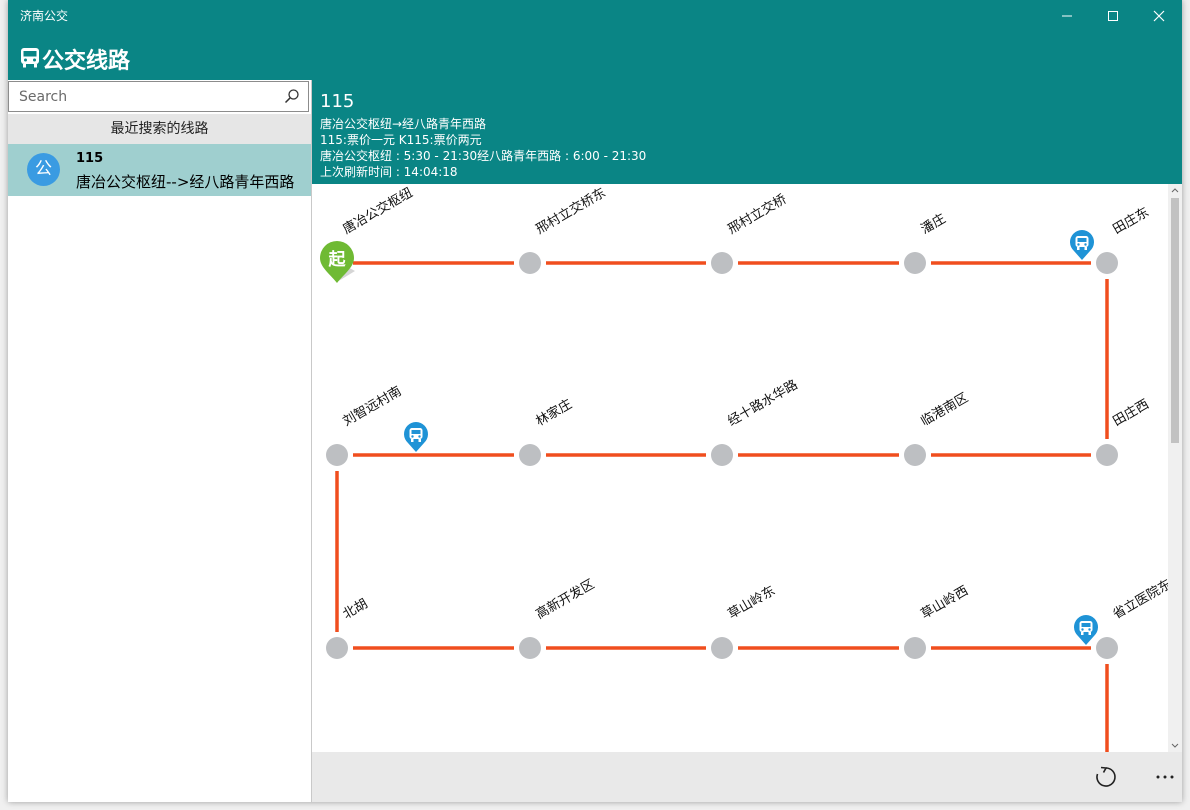  Describe the element at coordinates (933, 224) in the screenshot. I see `stop-label: 潘庄` at that location.